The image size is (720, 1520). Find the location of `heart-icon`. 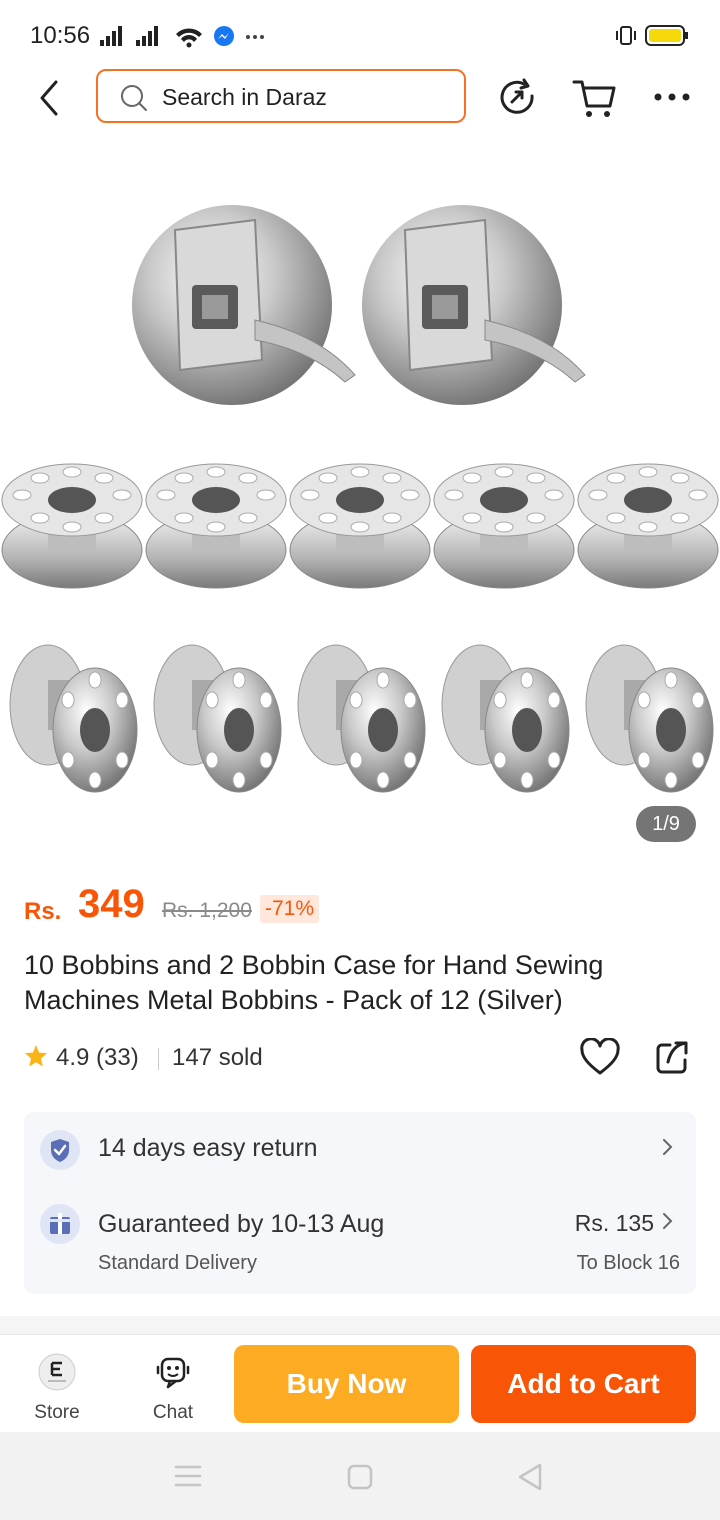

heart-icon is located at coordinates (600, 1057).